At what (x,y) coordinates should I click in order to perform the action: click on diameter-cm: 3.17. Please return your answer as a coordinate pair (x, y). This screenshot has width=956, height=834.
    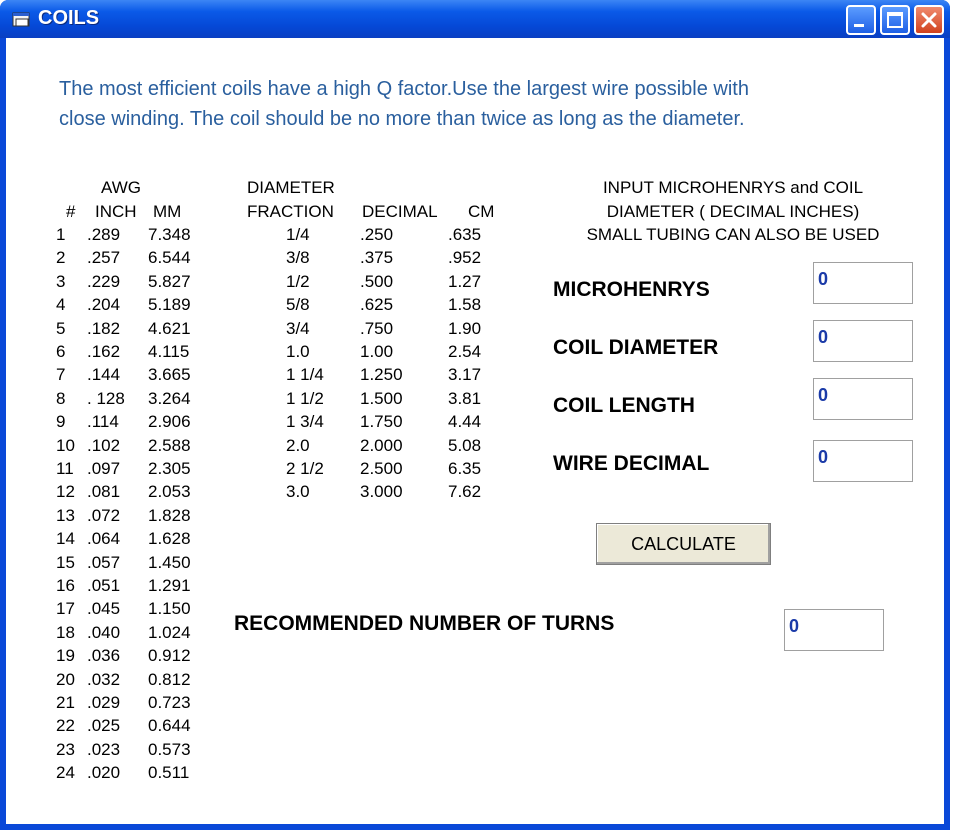
    Looking at the image, I should click on (465, 375).